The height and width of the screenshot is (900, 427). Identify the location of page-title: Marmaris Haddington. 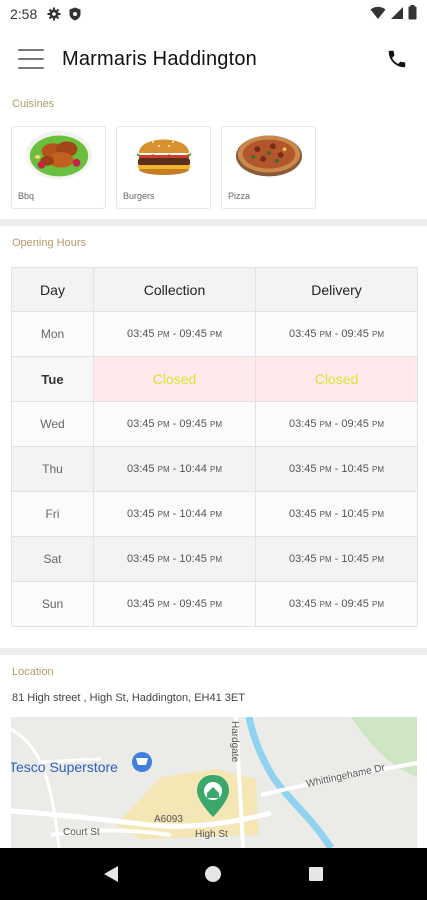
(159, 58).